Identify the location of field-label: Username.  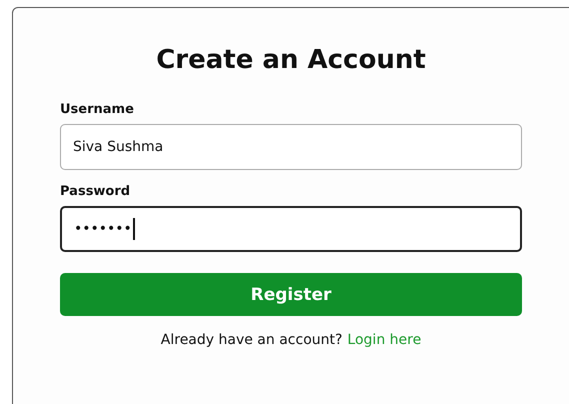
(97, 109).